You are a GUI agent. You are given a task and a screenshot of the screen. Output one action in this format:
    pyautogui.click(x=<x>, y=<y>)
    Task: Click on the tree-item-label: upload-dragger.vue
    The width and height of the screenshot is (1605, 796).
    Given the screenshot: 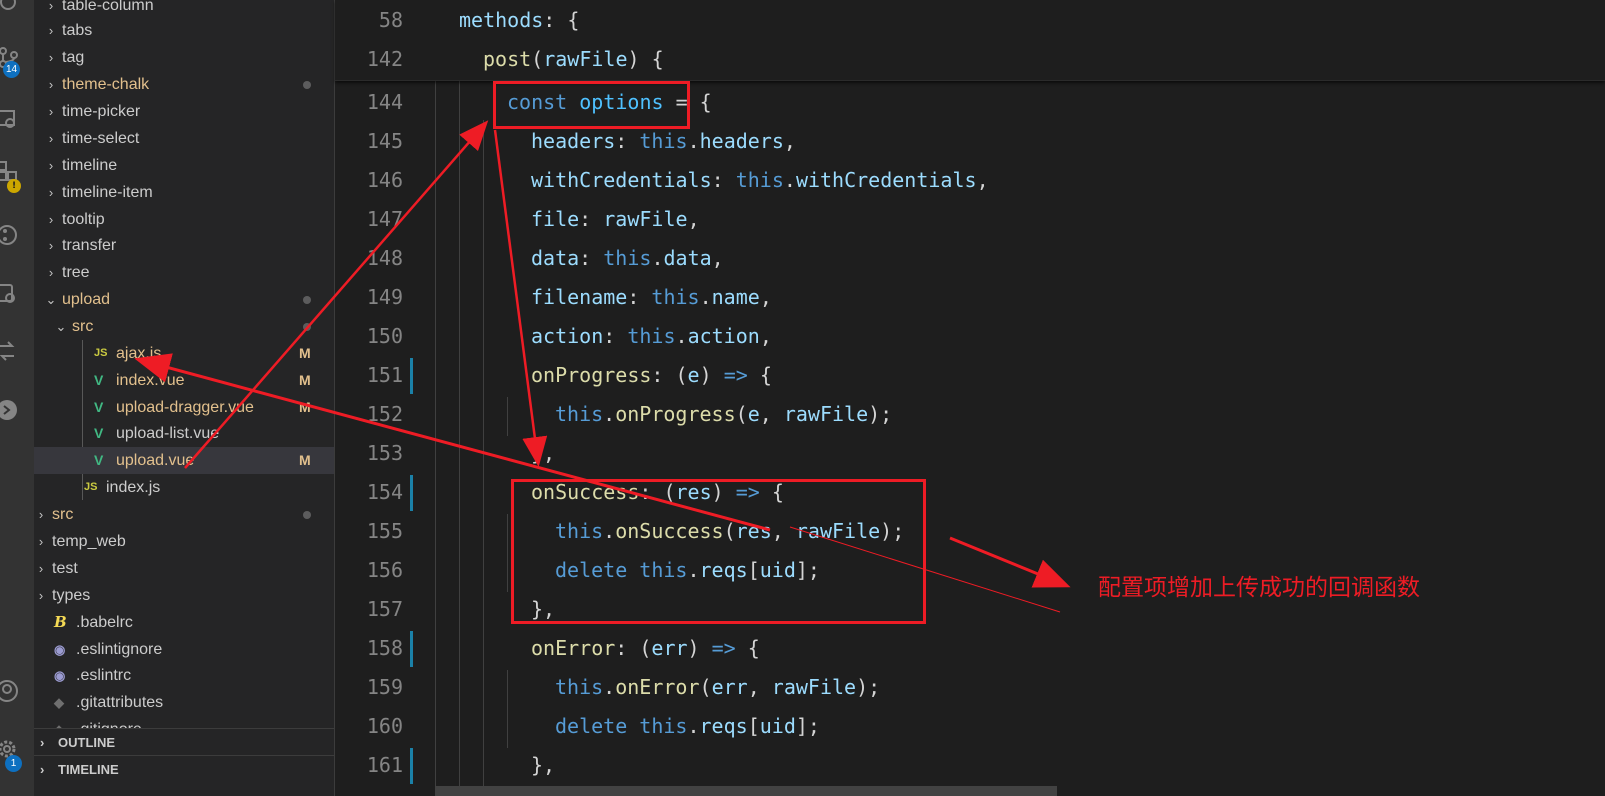 What is the action you would take?
    pyautogui.click(x=185, y=407)
    